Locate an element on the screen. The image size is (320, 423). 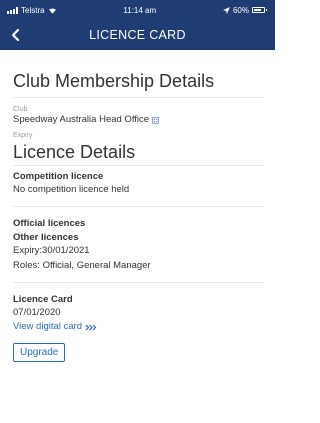
battery-percent: 60% is located at coordinates (240, 10).